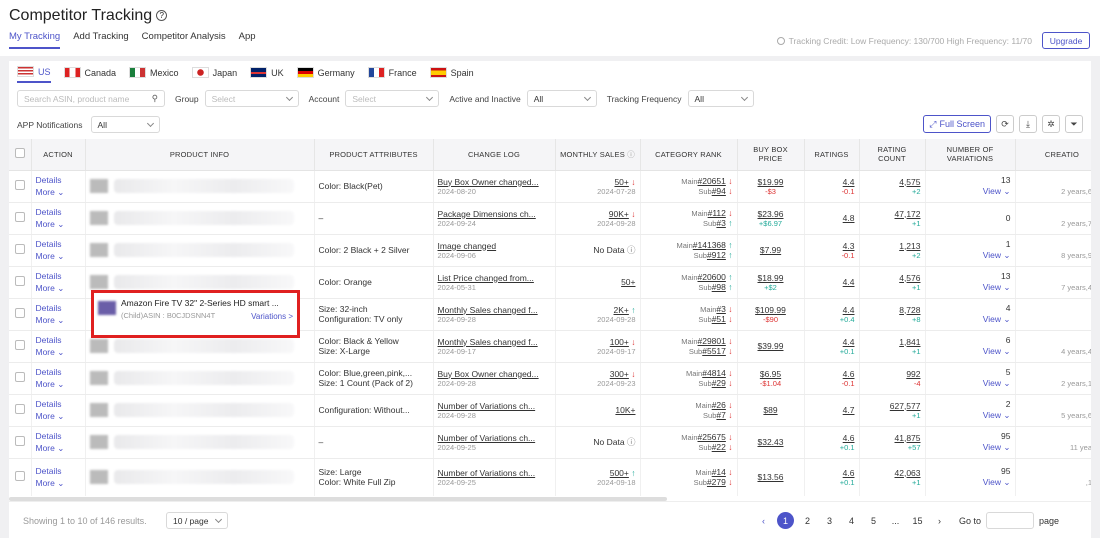 The width and height of the screenshot is (1100, 538). Describe the element at coordinates (91, 98) in the screenshot. I see `search-input: Search ASIN, product name ⚲` at that location.